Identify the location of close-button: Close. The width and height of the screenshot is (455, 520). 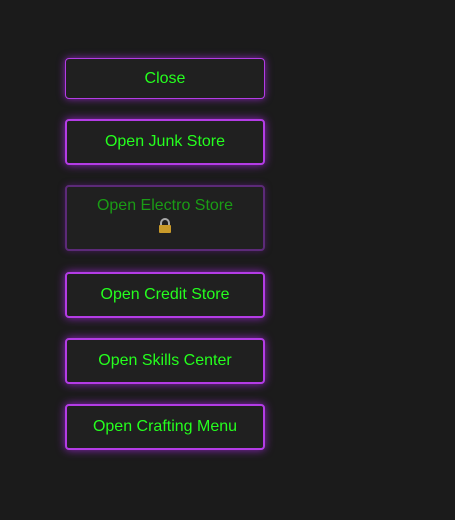
(165, 78).